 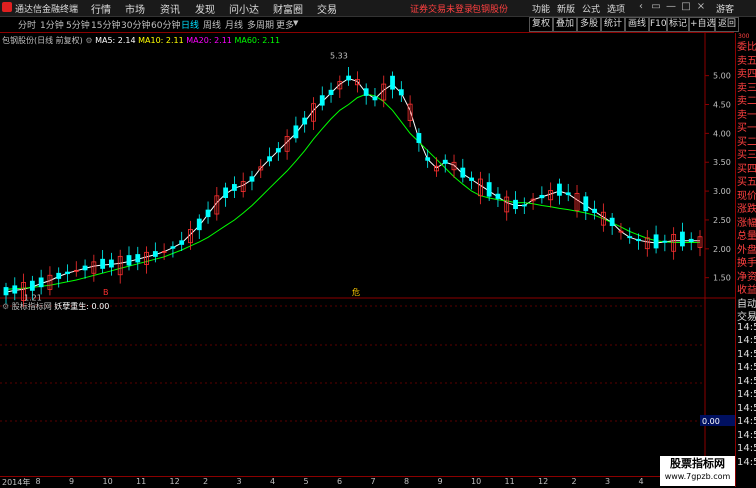 What do you see at coordinates (27, 24) in the screenshot?
I see `period-fenshi: 分时` at bounding box center [27, 24].